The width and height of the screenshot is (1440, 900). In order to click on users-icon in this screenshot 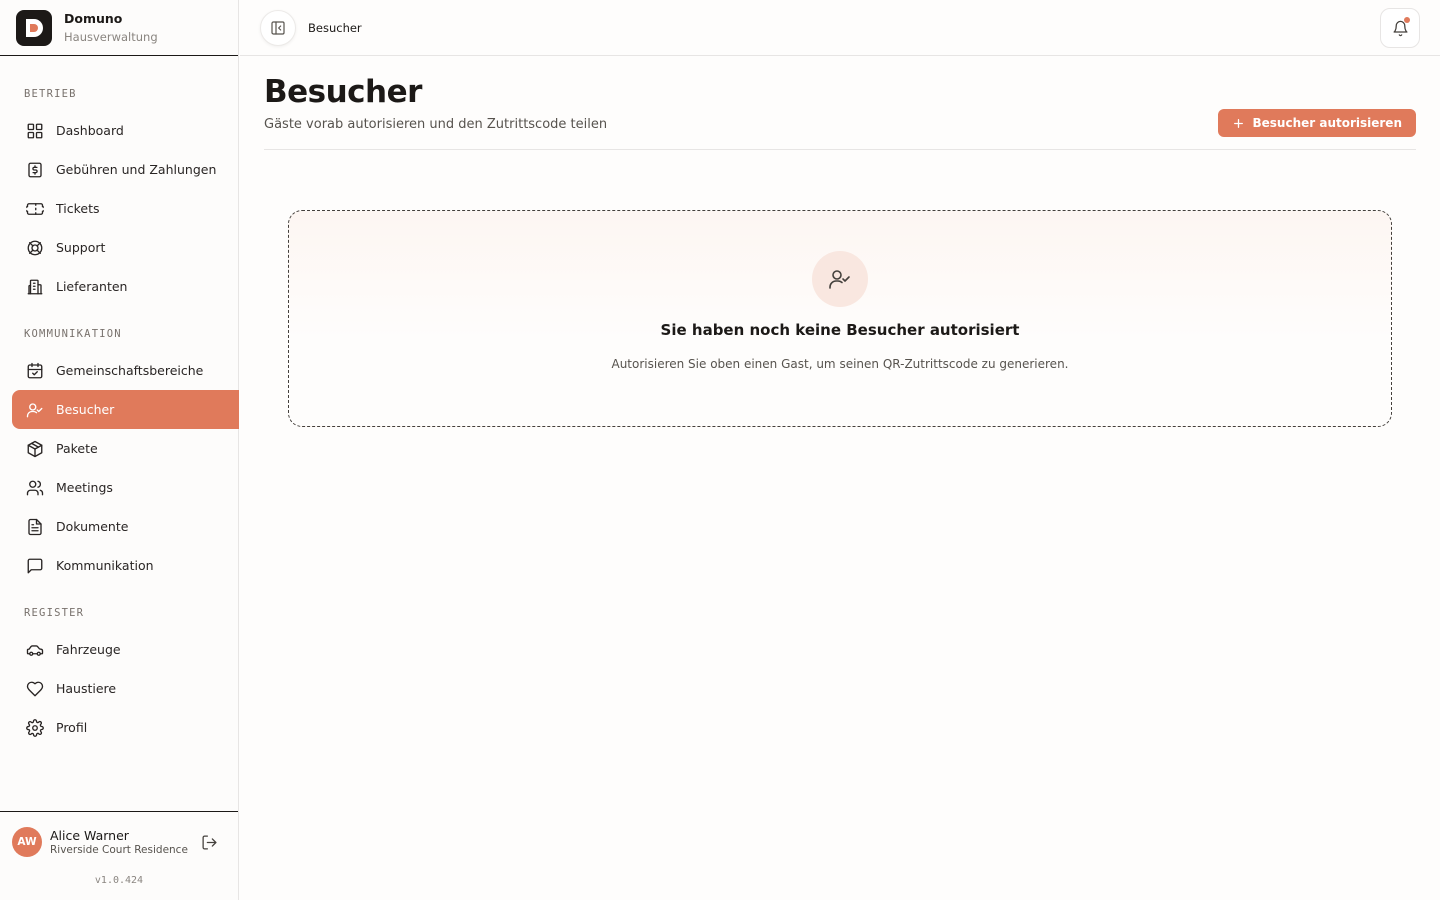, I will do `click(35, 488)`.